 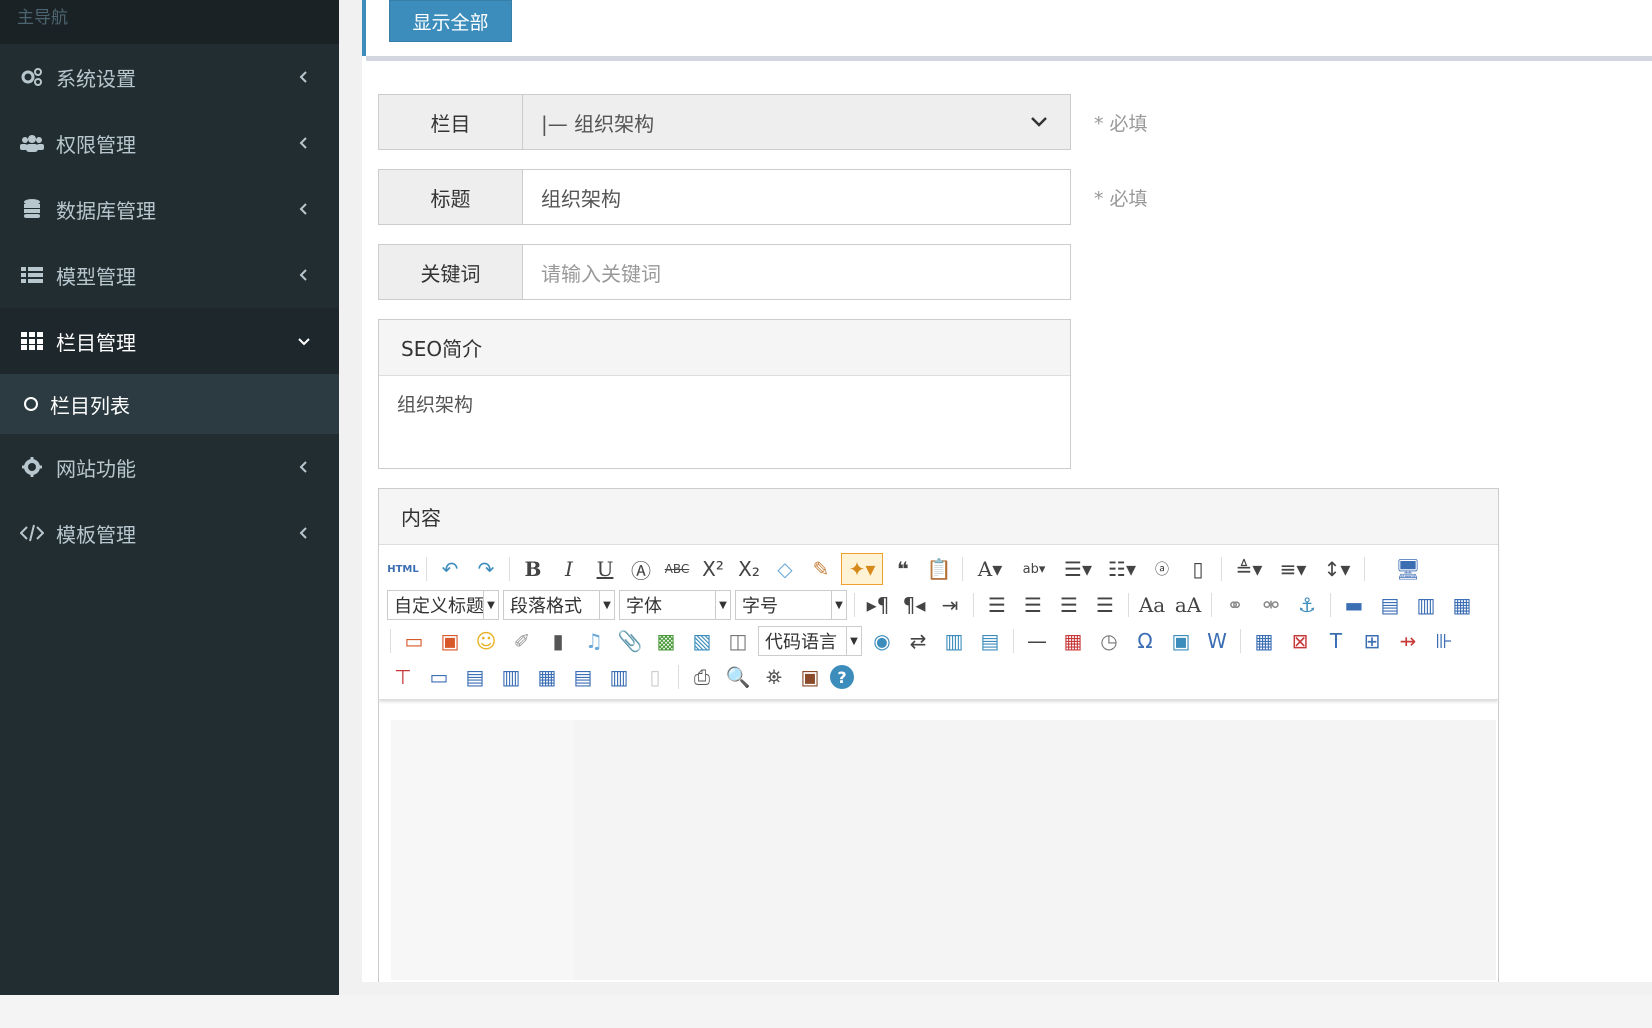 What do you see at coordinates (1181, 641) in the screenshot?
I see `snapscreen-icon: ▣` at bounding box center [1181, 641].